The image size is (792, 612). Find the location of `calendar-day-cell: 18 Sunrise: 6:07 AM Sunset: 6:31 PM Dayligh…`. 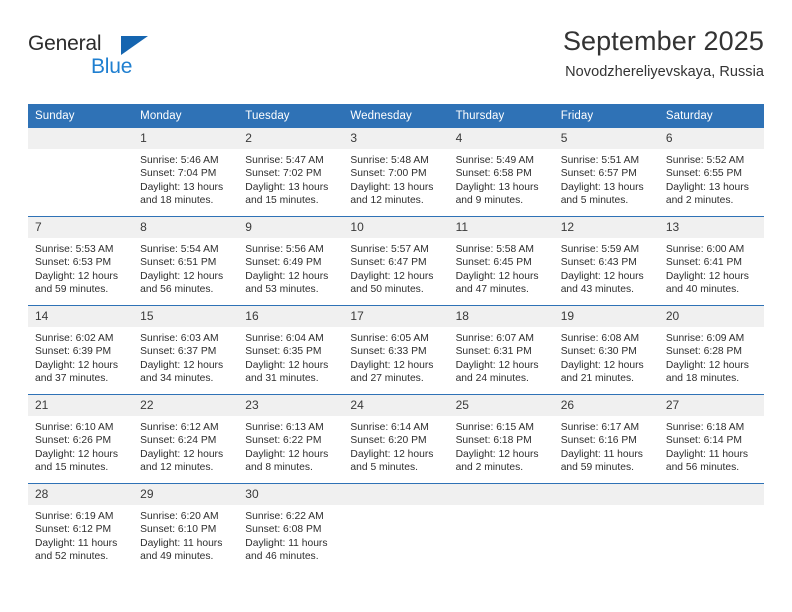

calendar-day-cell: 18 Sunrise: 6:07 AM Sunset: 6:31 PM Dayligh… is located at coordinates (501, 350).